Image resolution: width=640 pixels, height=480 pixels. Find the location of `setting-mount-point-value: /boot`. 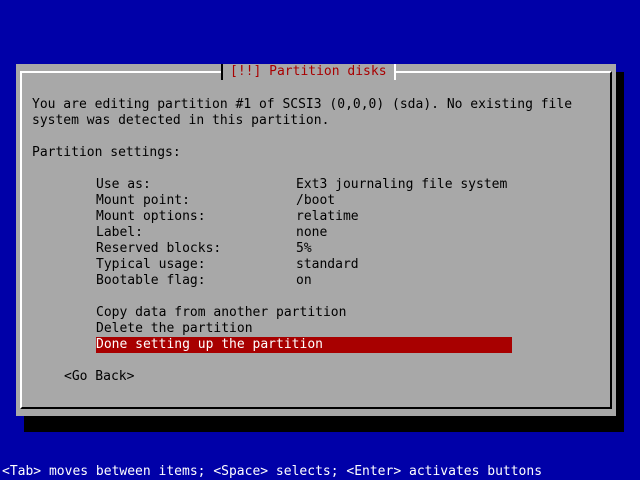

setting-mount-point-value: /boot is located at coordinates (316, 200).